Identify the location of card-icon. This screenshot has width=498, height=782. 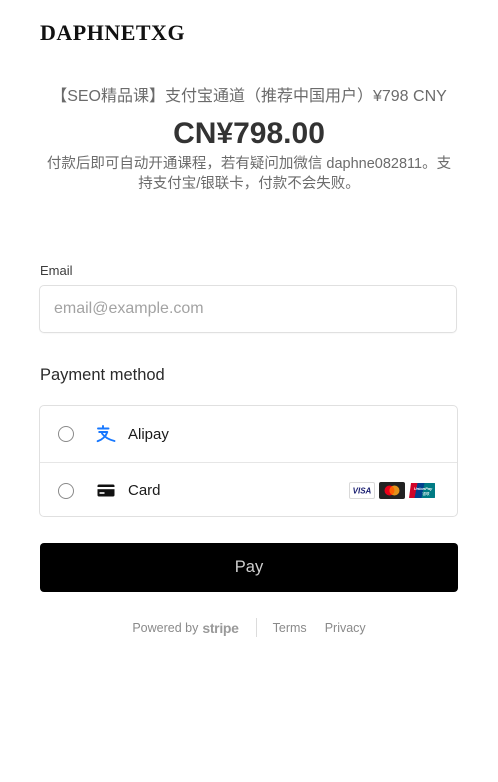
(106, 491).